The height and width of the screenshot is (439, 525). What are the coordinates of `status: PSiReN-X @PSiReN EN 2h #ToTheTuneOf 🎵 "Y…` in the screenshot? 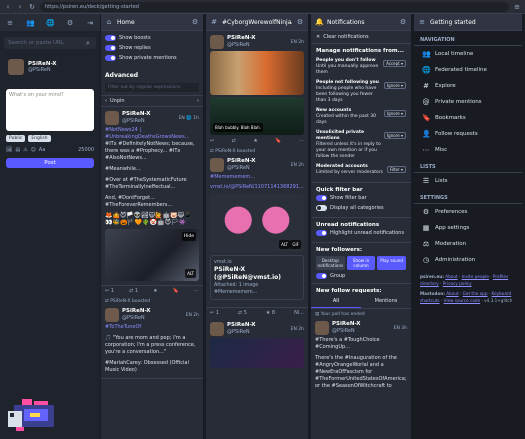 It's located at (152, 341).